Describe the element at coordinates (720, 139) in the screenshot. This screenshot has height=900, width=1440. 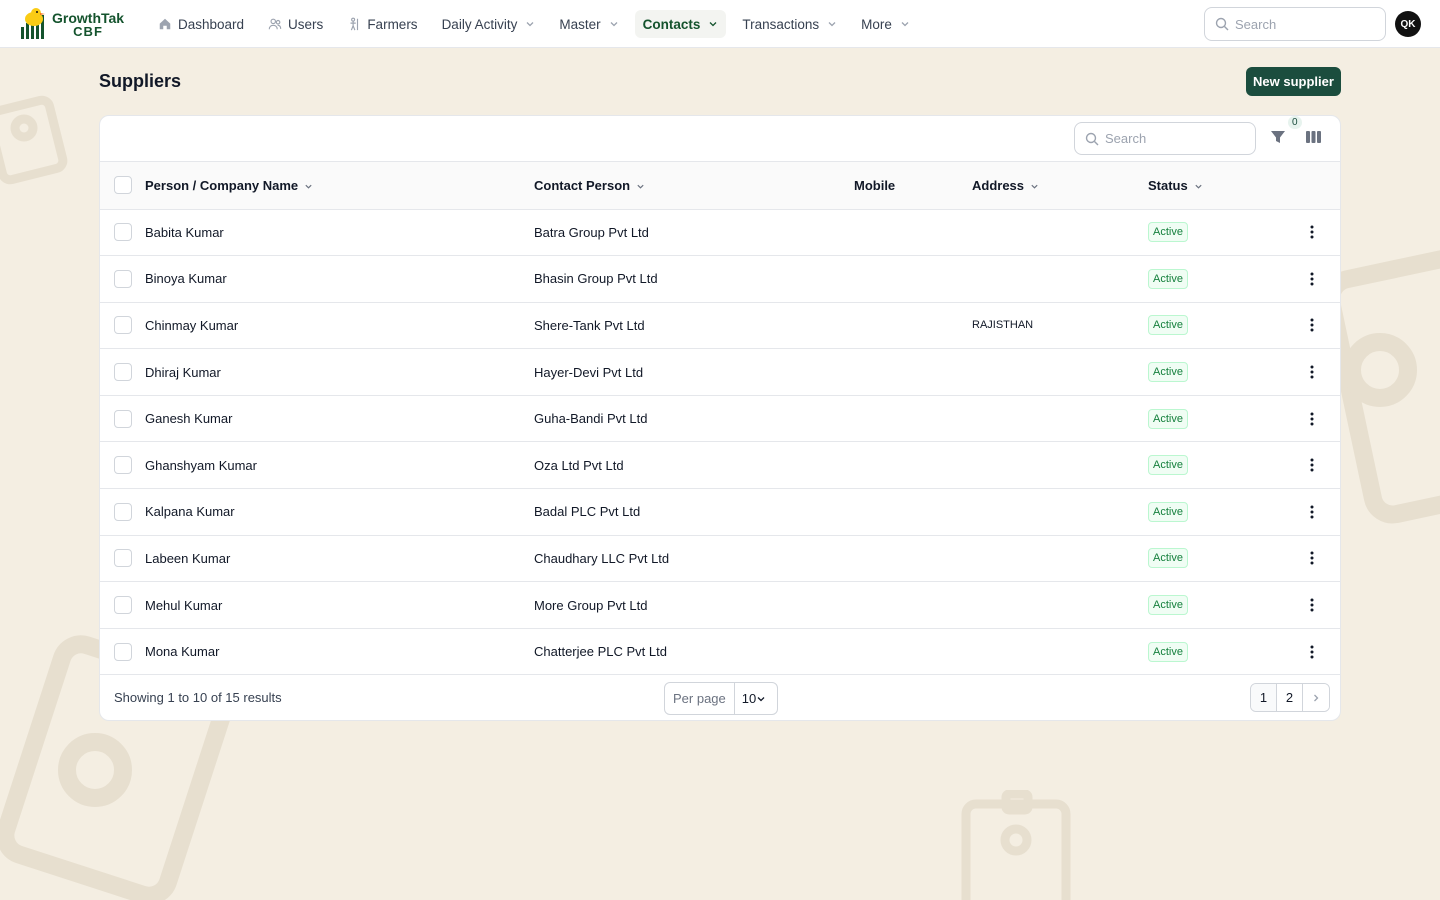
I see `table-toolbar: 0` at that location.